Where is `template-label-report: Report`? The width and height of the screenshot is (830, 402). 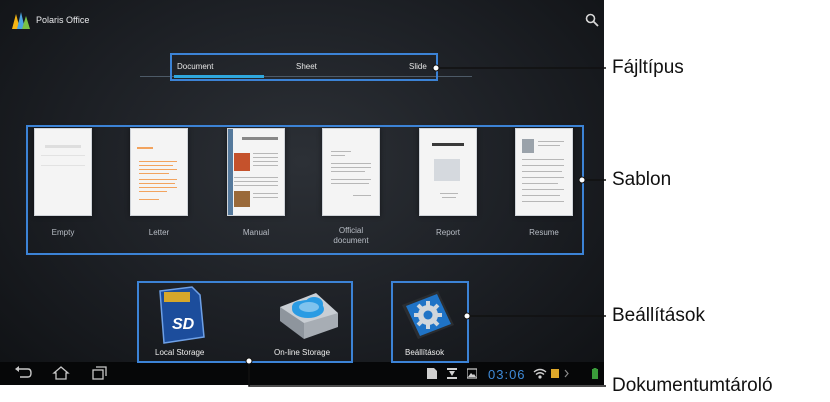
template-label-report: Report is located at coordinates (447, 232).